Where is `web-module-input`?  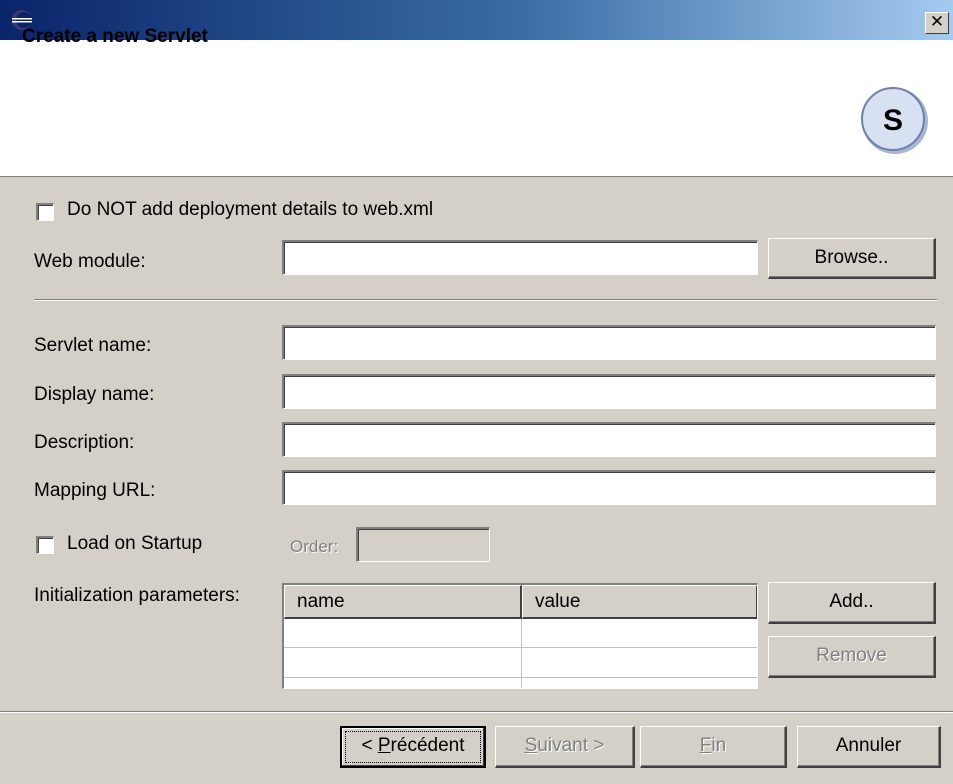
web-module-input is located at coordinates (520, 257).